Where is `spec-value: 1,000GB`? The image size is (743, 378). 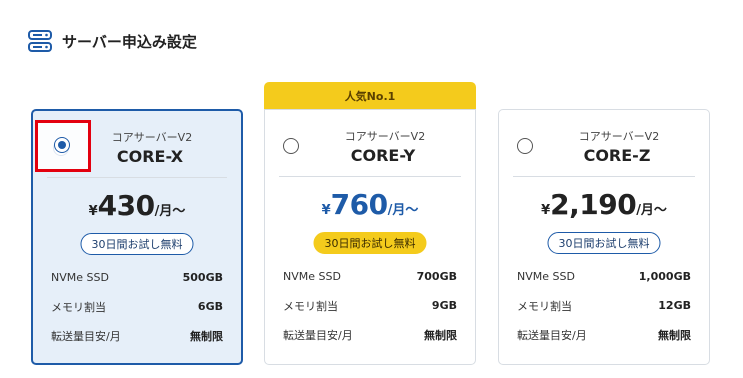
spec-value: 1,000GB is located at coordinates (664, 276).